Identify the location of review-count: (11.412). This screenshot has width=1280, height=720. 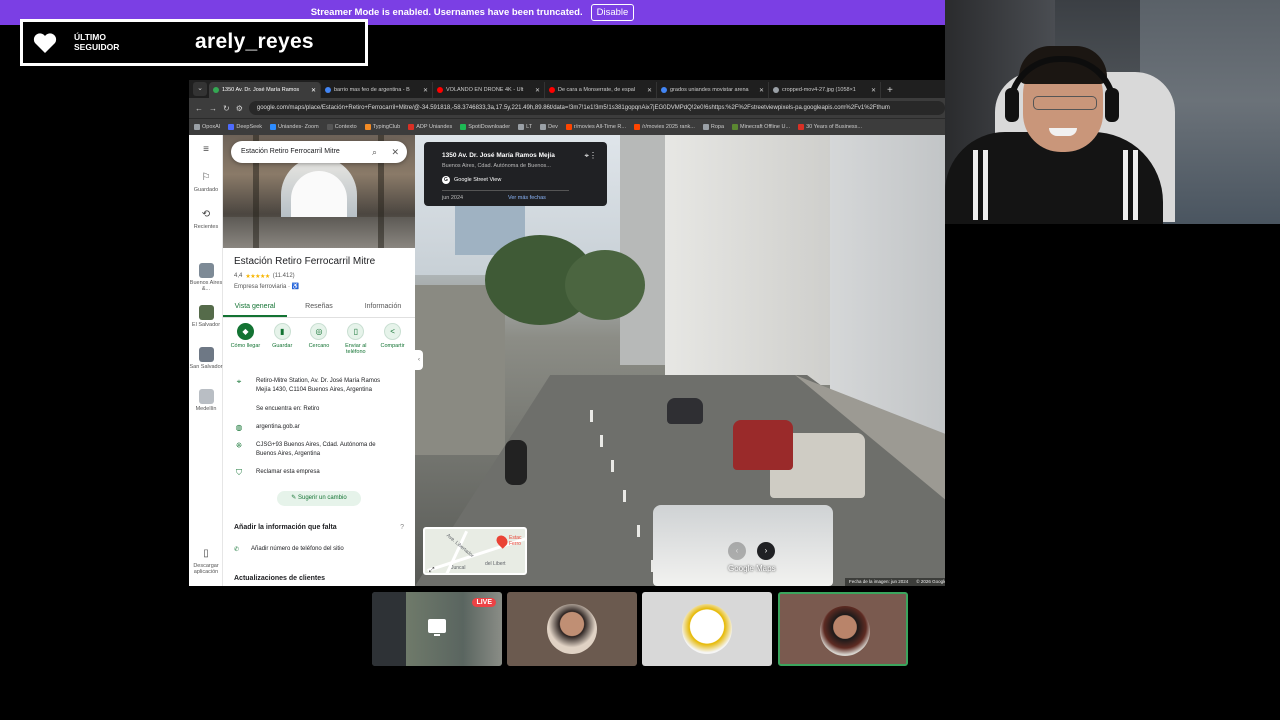
(284, 276).